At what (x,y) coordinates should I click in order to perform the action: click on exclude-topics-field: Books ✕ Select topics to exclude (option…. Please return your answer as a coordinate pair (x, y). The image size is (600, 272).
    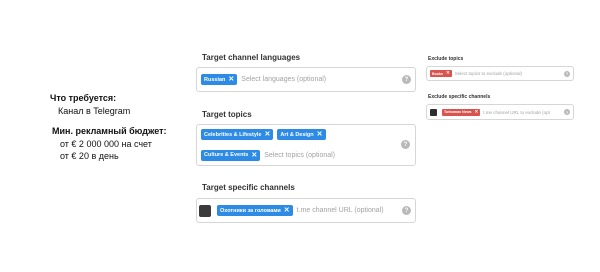
    Looking at the image, I should click on (500, 73).